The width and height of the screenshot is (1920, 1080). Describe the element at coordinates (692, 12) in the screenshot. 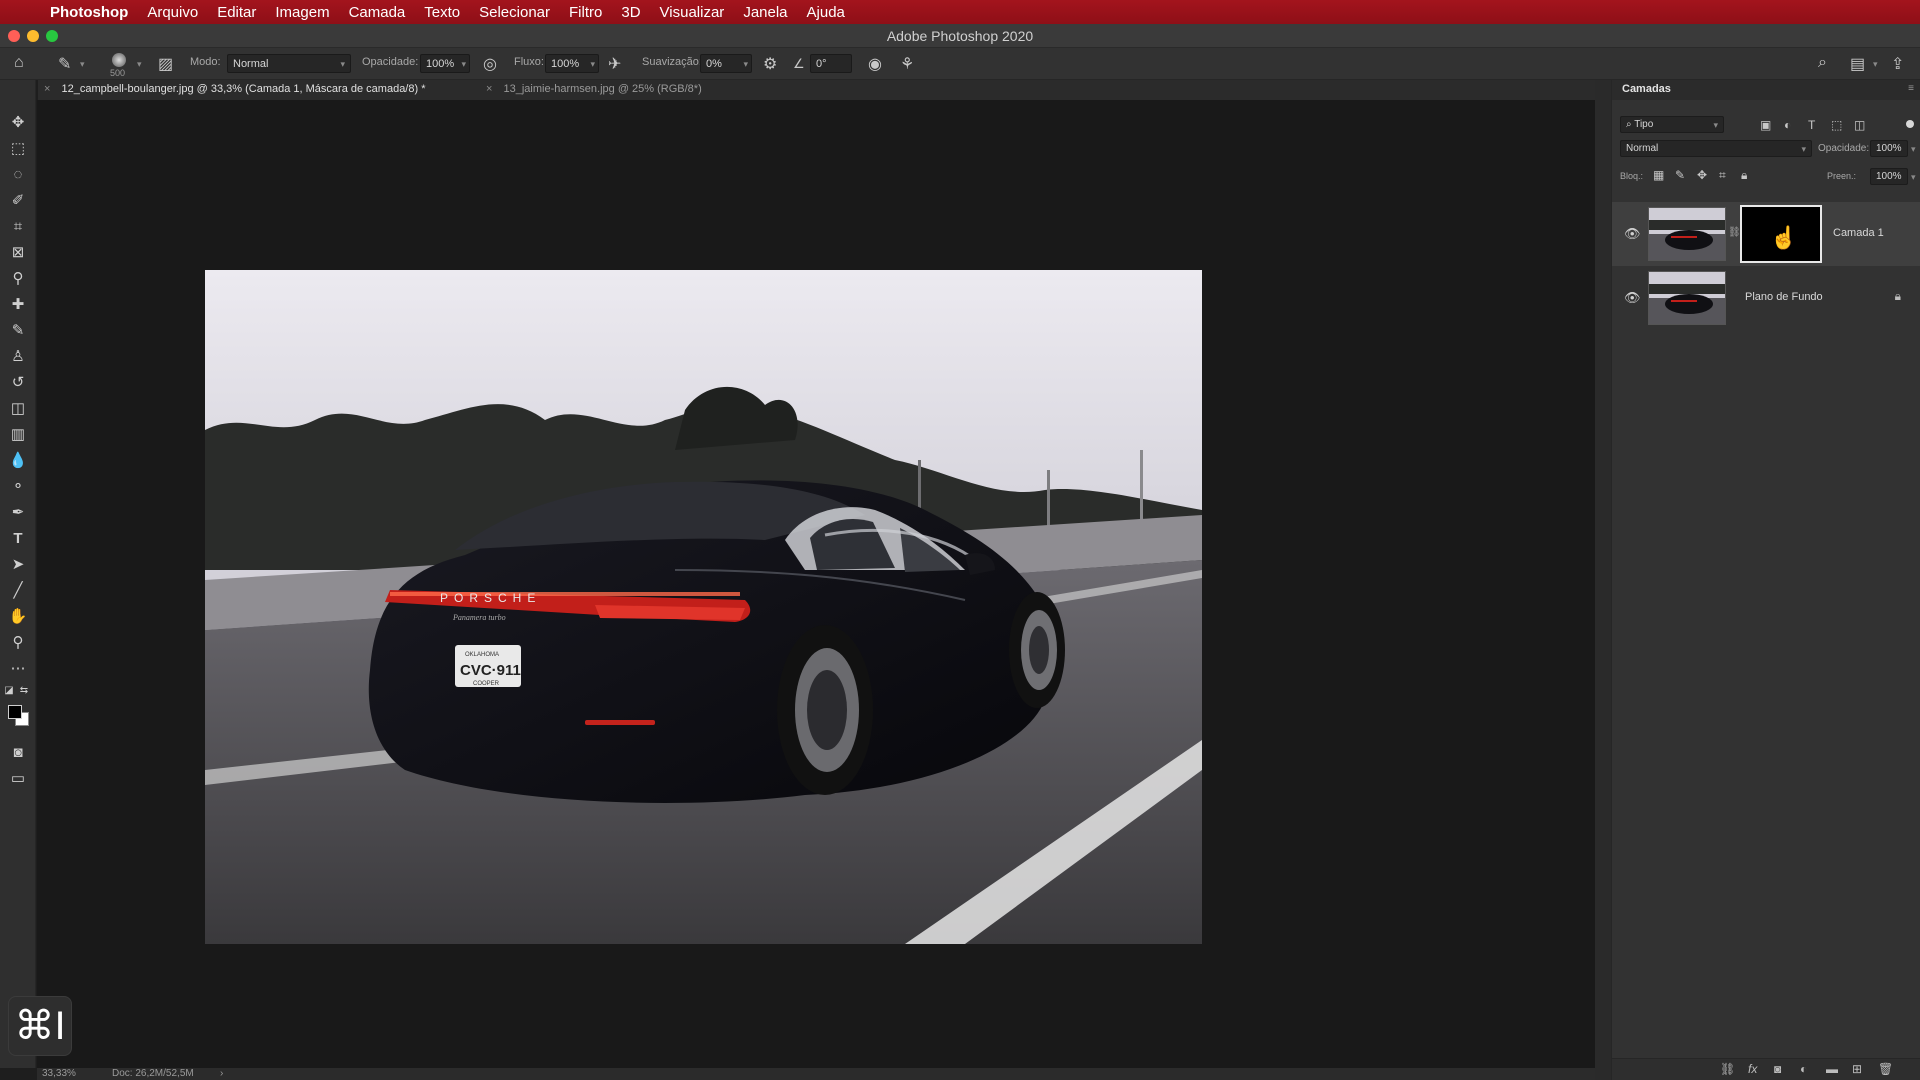

I see `menu-visualizar: Visualizar` at that location.